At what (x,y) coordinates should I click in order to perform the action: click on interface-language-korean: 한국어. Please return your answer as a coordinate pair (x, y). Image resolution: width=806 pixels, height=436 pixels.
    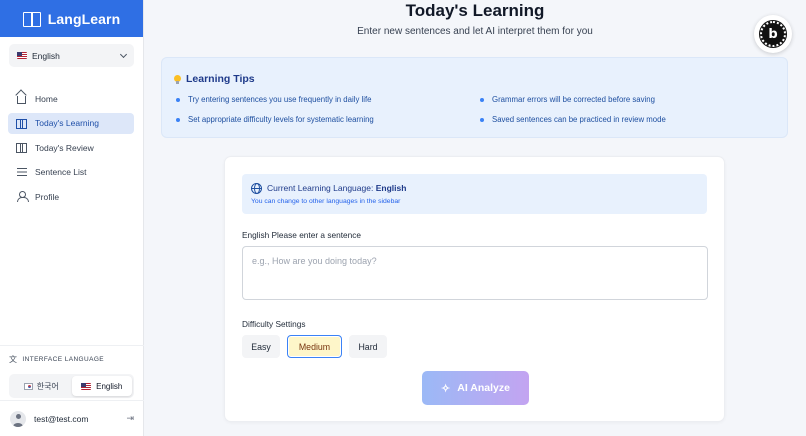
    Looking at the image, I should click on (41, 386).